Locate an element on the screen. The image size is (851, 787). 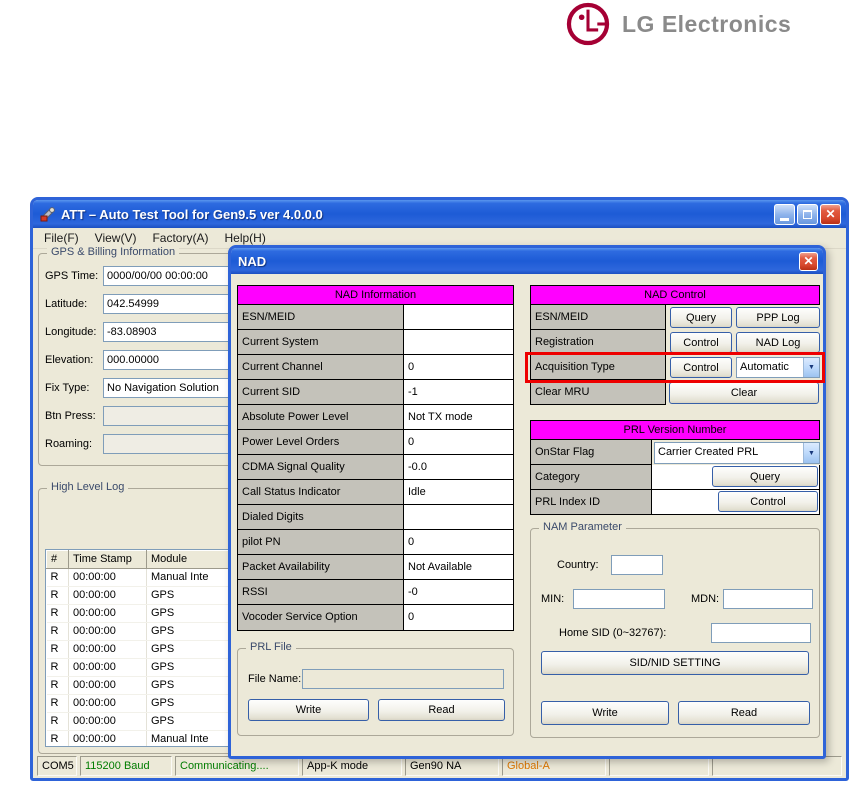
nad-info-label: RSSI is located at coordinates (321, 592).